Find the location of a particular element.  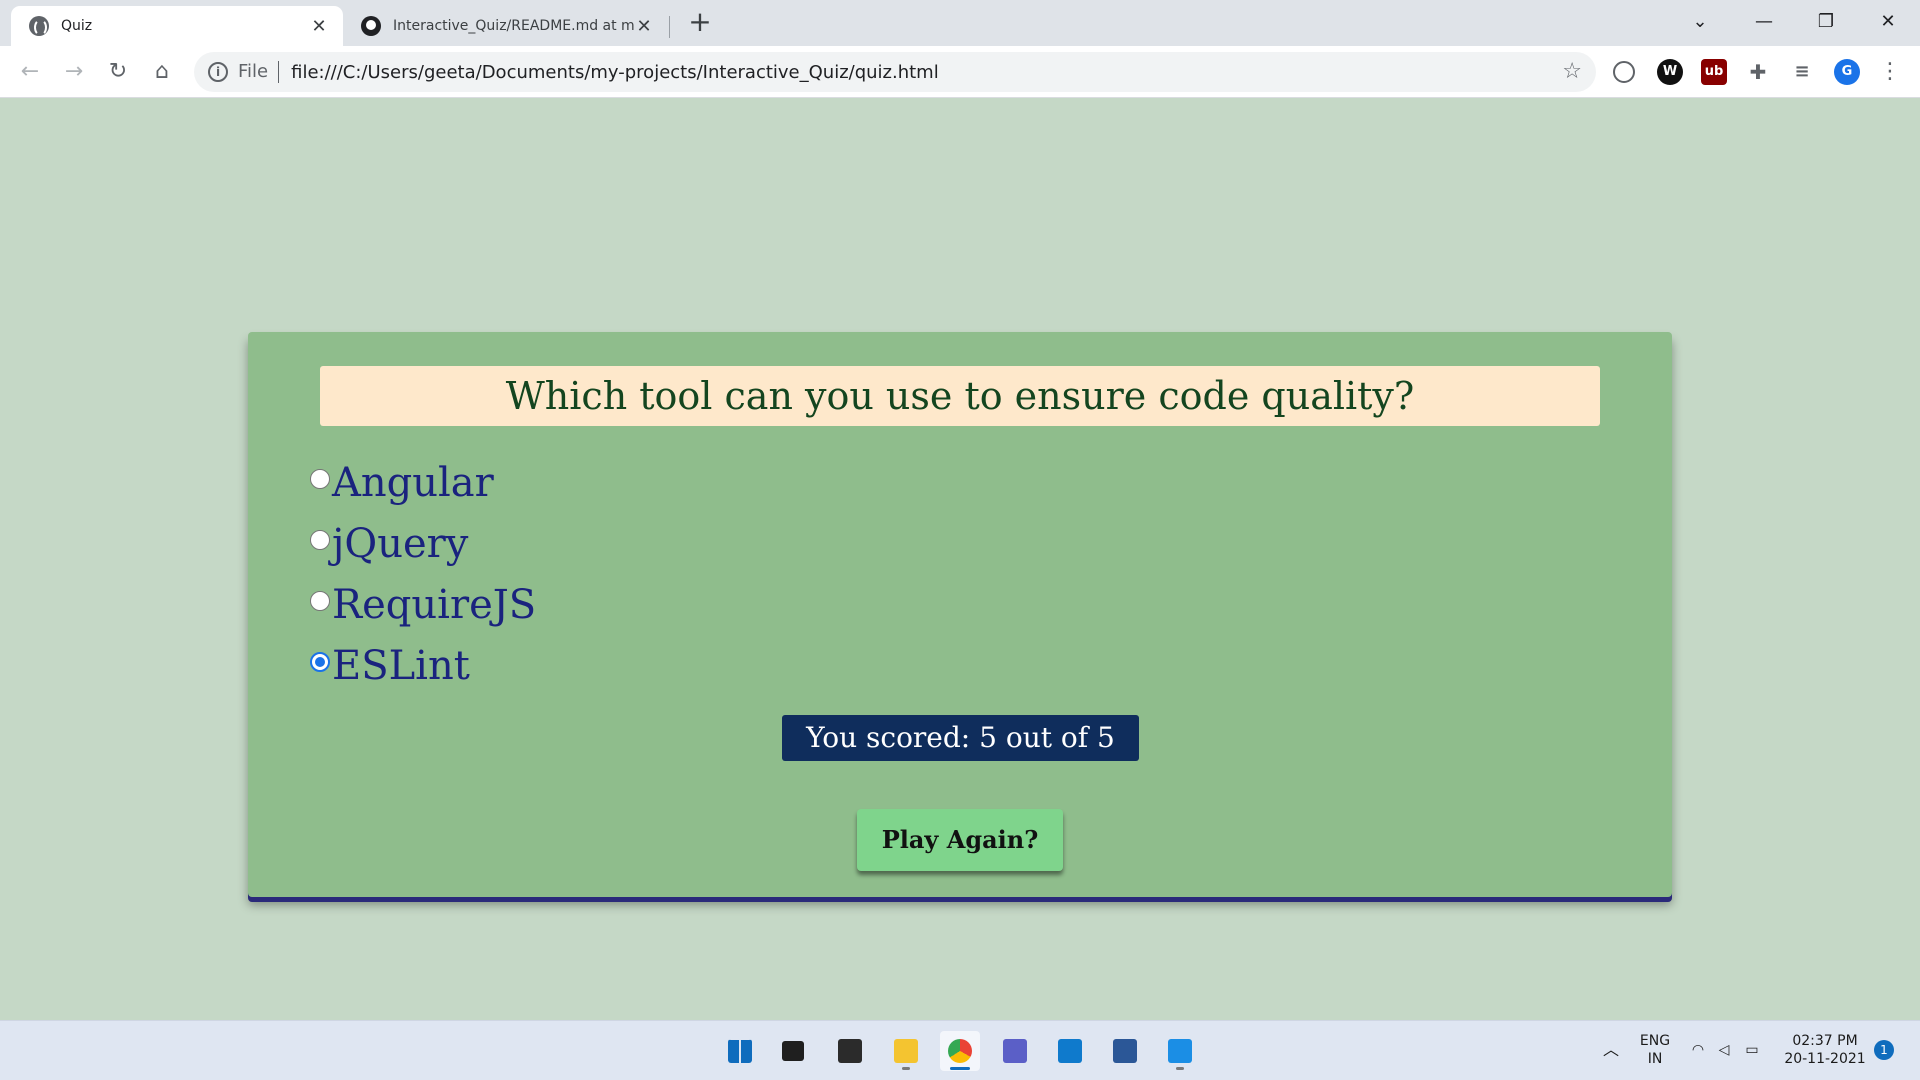

notification-badge: 1 is located at coordinates (1884, 1050).